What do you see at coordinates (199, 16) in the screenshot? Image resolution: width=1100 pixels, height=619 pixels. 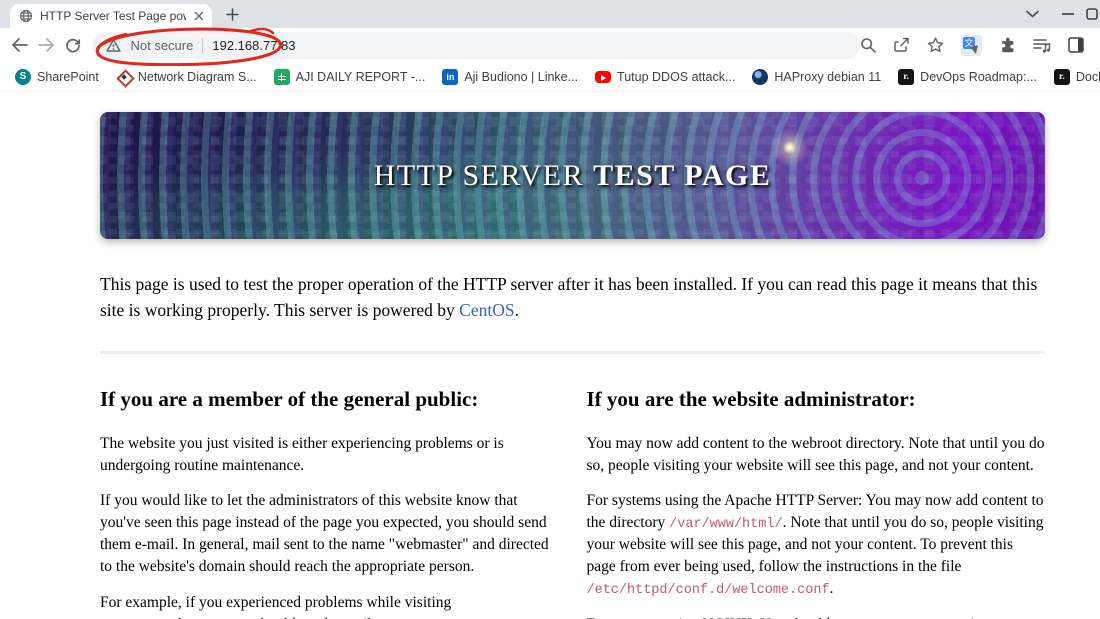 I see `tab-close-icon` at bounding box center [199, 16].